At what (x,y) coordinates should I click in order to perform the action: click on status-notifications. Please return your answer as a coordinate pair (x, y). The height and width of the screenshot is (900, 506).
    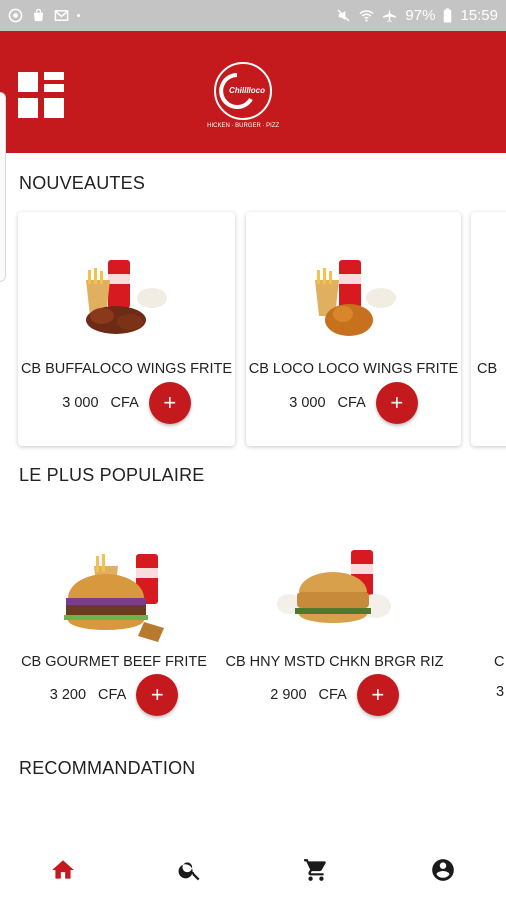
    Looking at the image, I should click on (44, 15).